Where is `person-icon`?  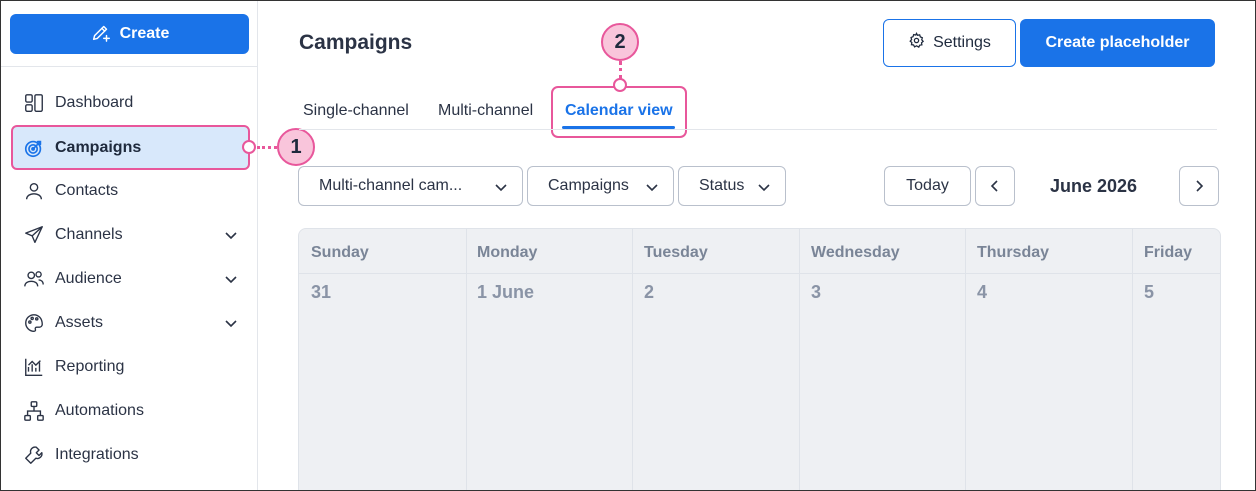
person-icon is located at coordinates (34, 191).